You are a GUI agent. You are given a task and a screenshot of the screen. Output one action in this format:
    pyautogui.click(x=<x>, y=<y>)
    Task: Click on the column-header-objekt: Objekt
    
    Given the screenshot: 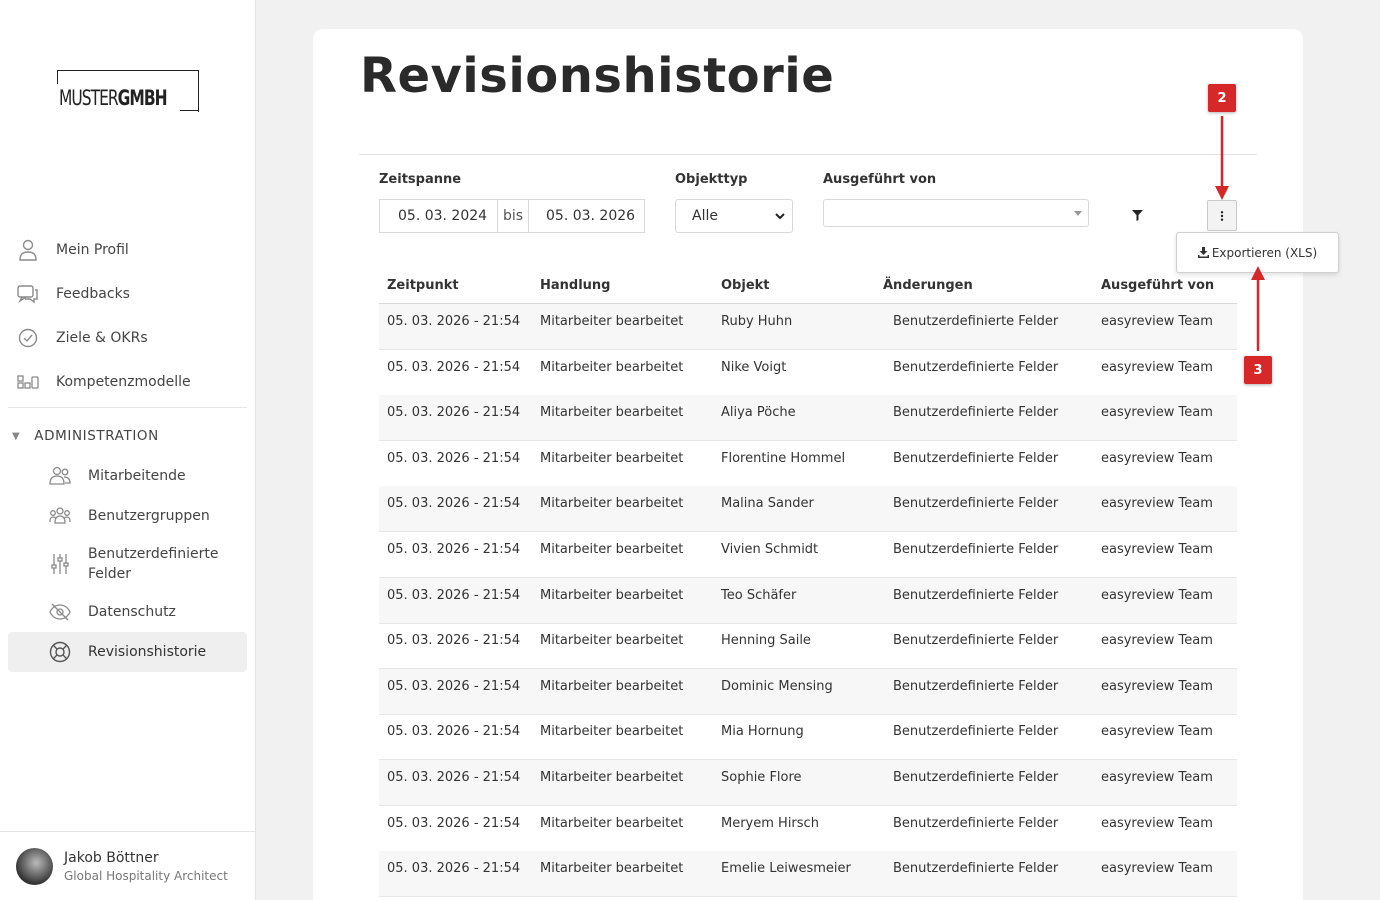 What is the action you would take?
    pyautogui.click(x=745, y=285)
    